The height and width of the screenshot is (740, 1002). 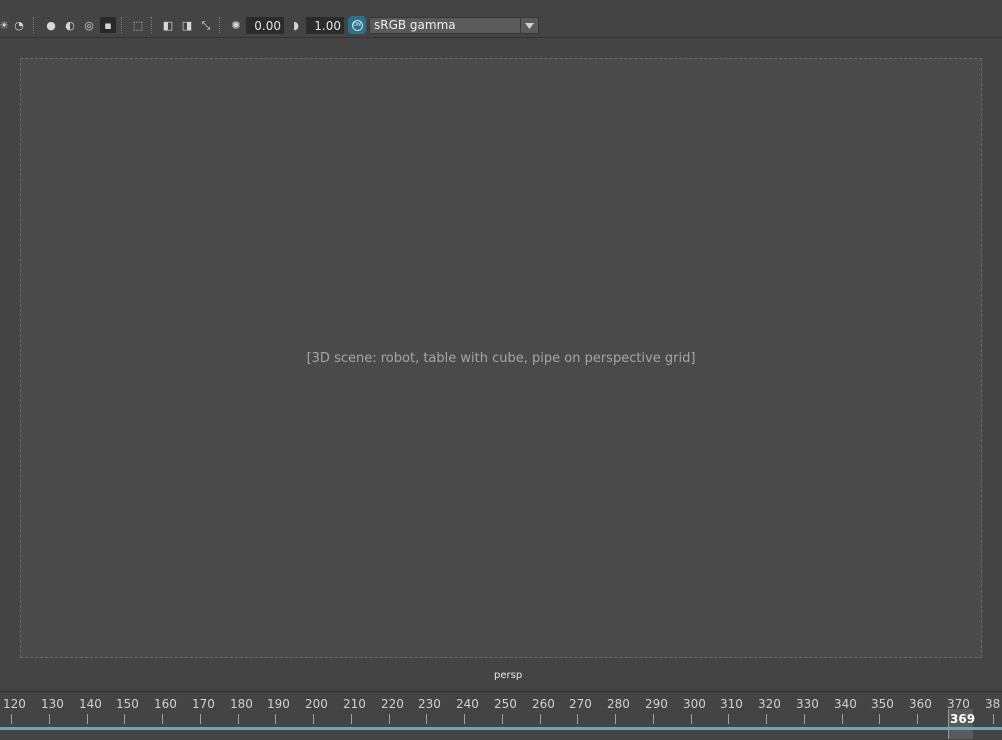 I want to click on timeline-tick-label: 220, so click(x=392, y=704).